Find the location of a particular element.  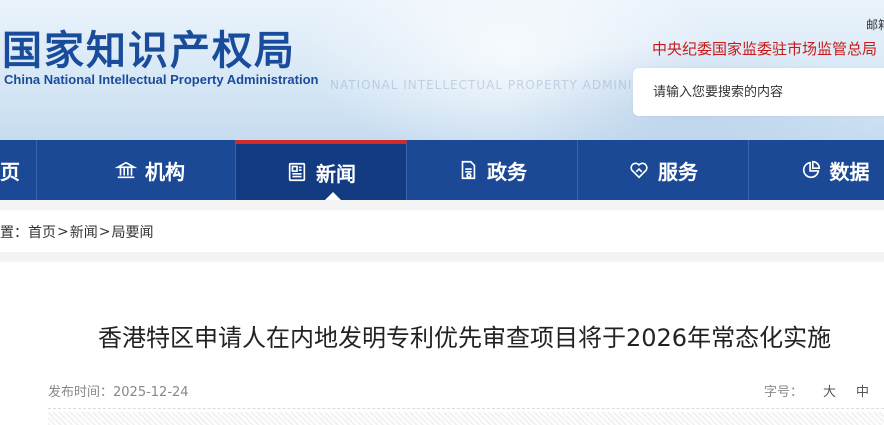

font-size-label: 字号： is located at coordinates (784, 392).